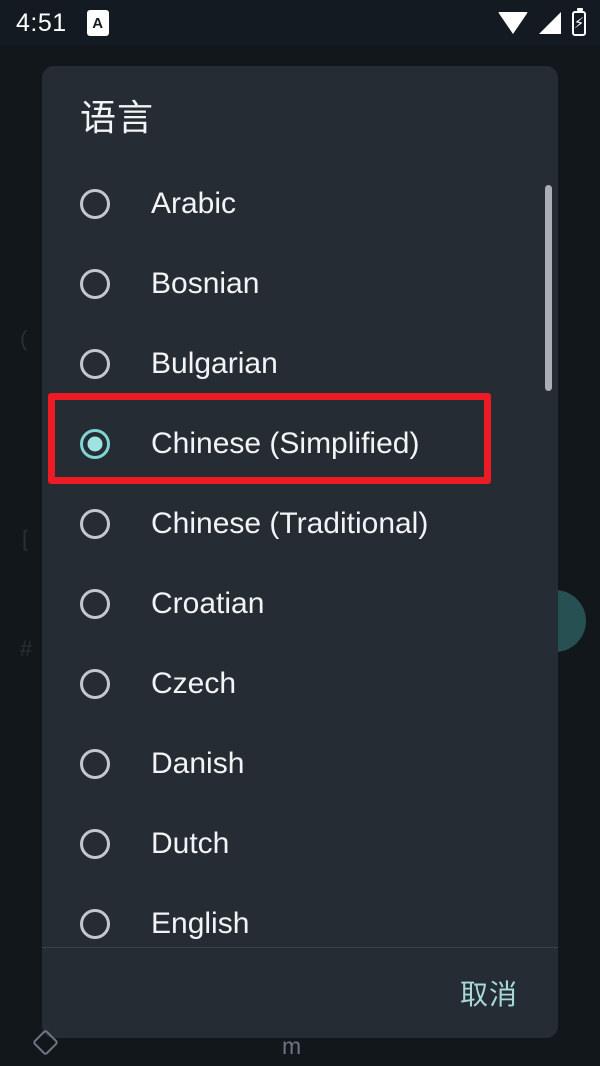 The height and width of the screenshot is (1066, 600). Describe the element at coordinates (25, 538) in the screenshot. I see `background-ghost-glyph-2: [` at that location.